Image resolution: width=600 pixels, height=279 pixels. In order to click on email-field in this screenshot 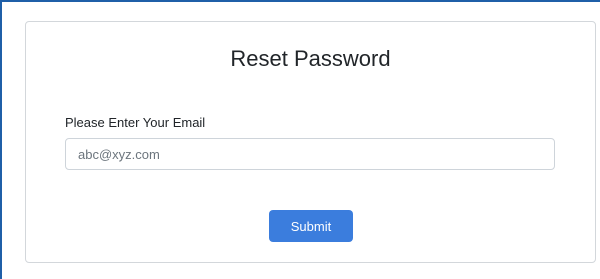, I will do `click(310, 154)`.